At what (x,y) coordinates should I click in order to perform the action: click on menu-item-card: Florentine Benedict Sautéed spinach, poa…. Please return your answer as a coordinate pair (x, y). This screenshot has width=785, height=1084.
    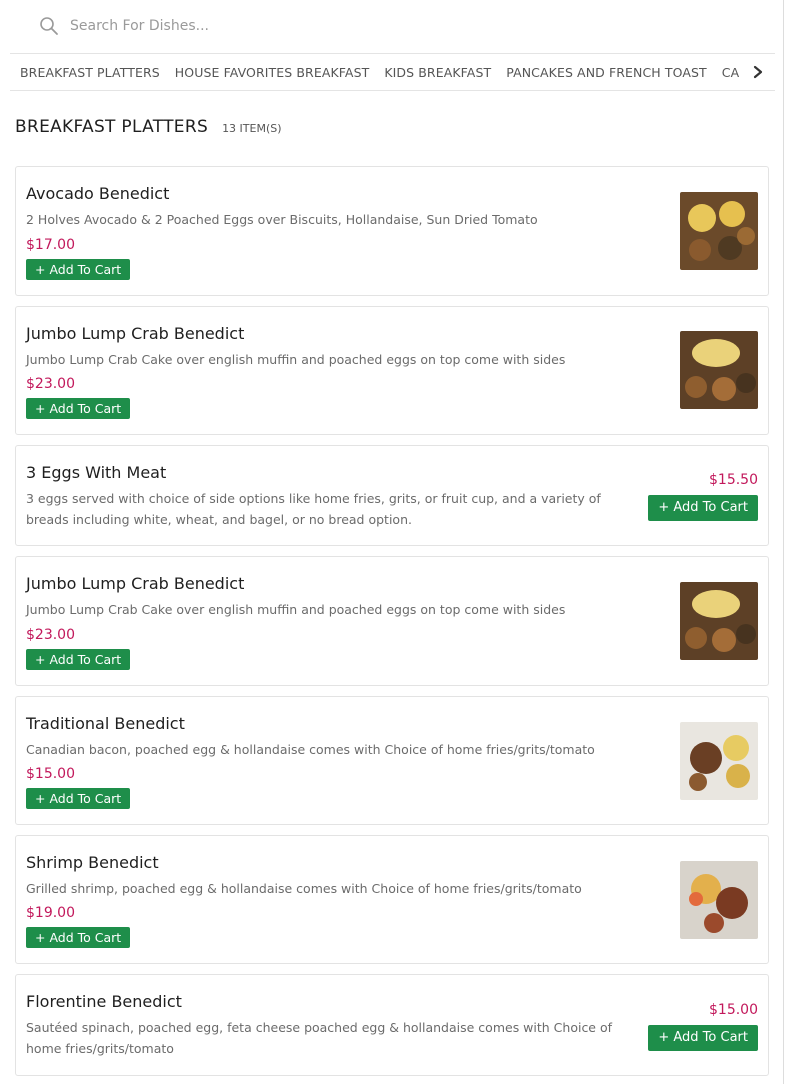
    Looking at the image, I should click on (392, 1025).